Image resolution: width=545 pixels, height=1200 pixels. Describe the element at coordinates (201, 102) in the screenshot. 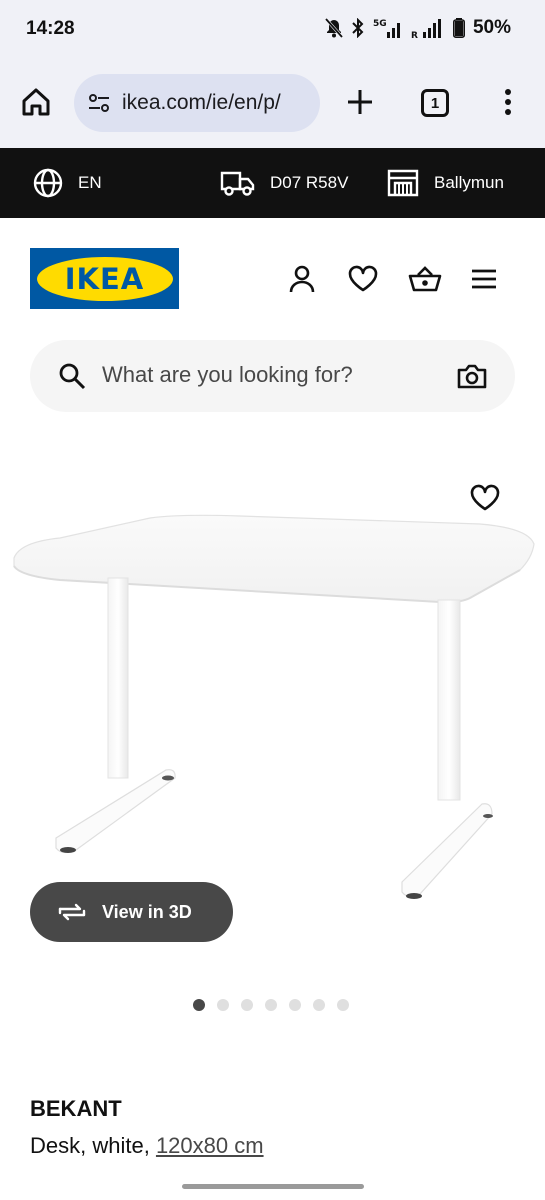

I see `url-text: ikea.com/ie/en/p/` at that location.